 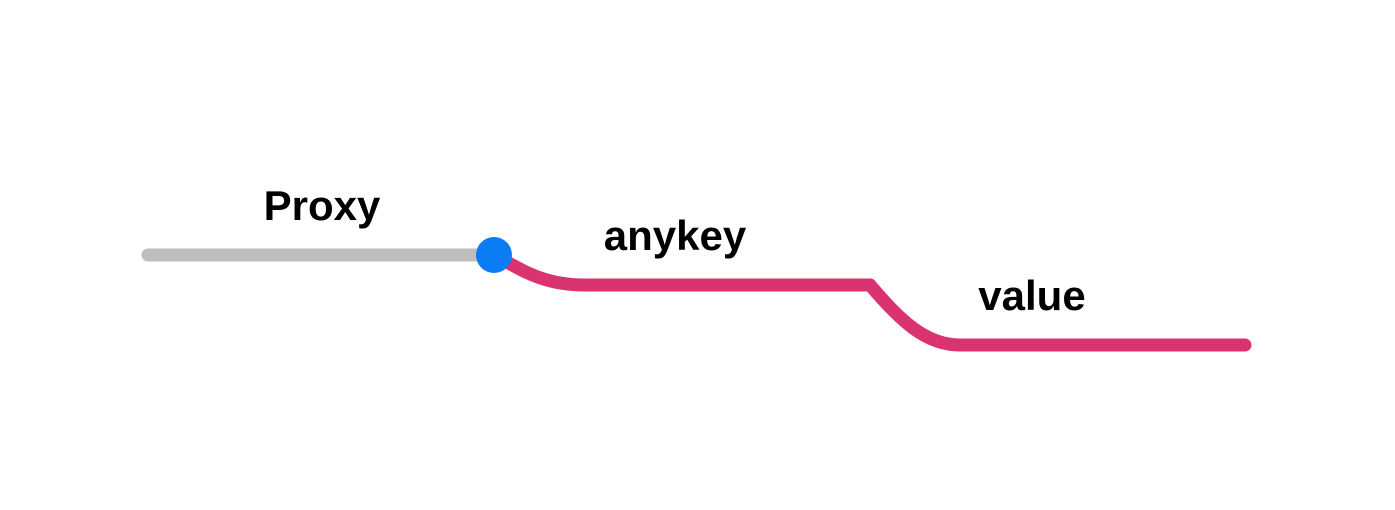 I want to click on value-label: value, so click(x=1031, y=295).